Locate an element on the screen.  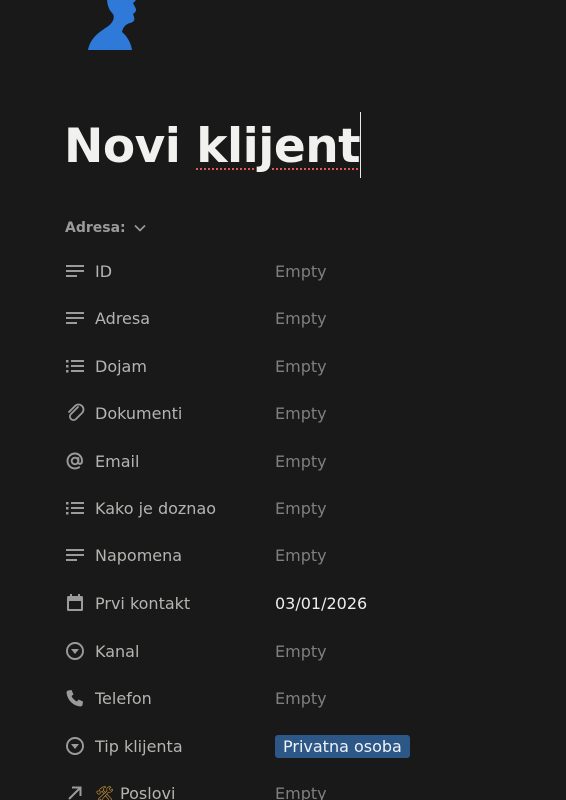
hammer-wrench-icon: 🛠 is located at coordinates (105, 792).